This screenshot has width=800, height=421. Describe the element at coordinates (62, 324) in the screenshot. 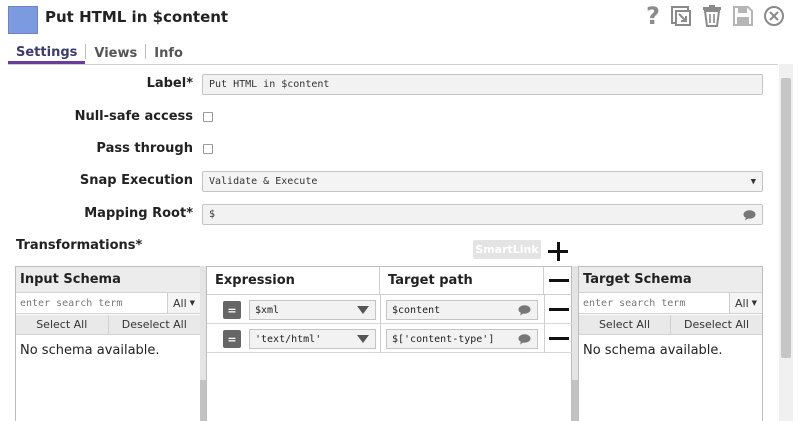

I see `input-select-all-button: Select All` at that location.